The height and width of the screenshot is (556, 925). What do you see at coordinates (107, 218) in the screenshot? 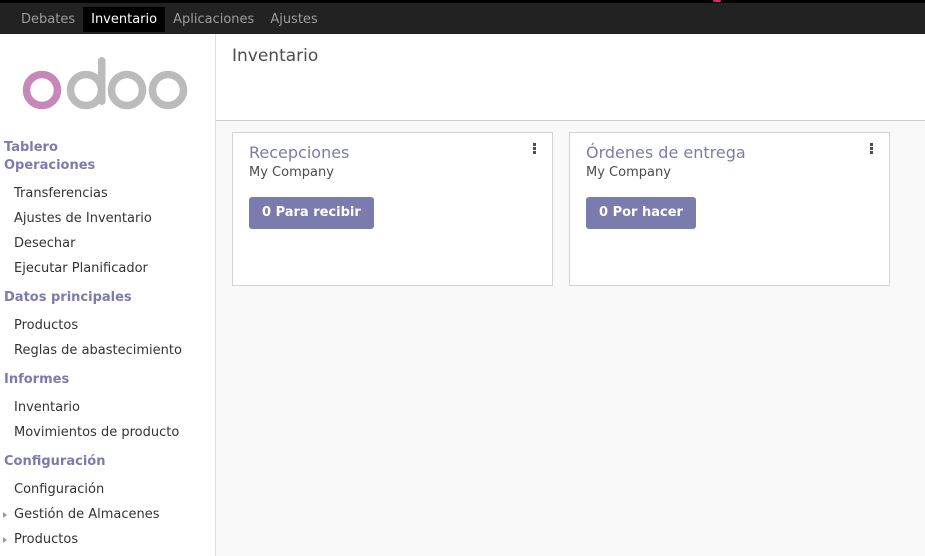
I see `sidebar-item-ajustes-inventario: Ajustes de Inventario` at bounding box center [107, 218].